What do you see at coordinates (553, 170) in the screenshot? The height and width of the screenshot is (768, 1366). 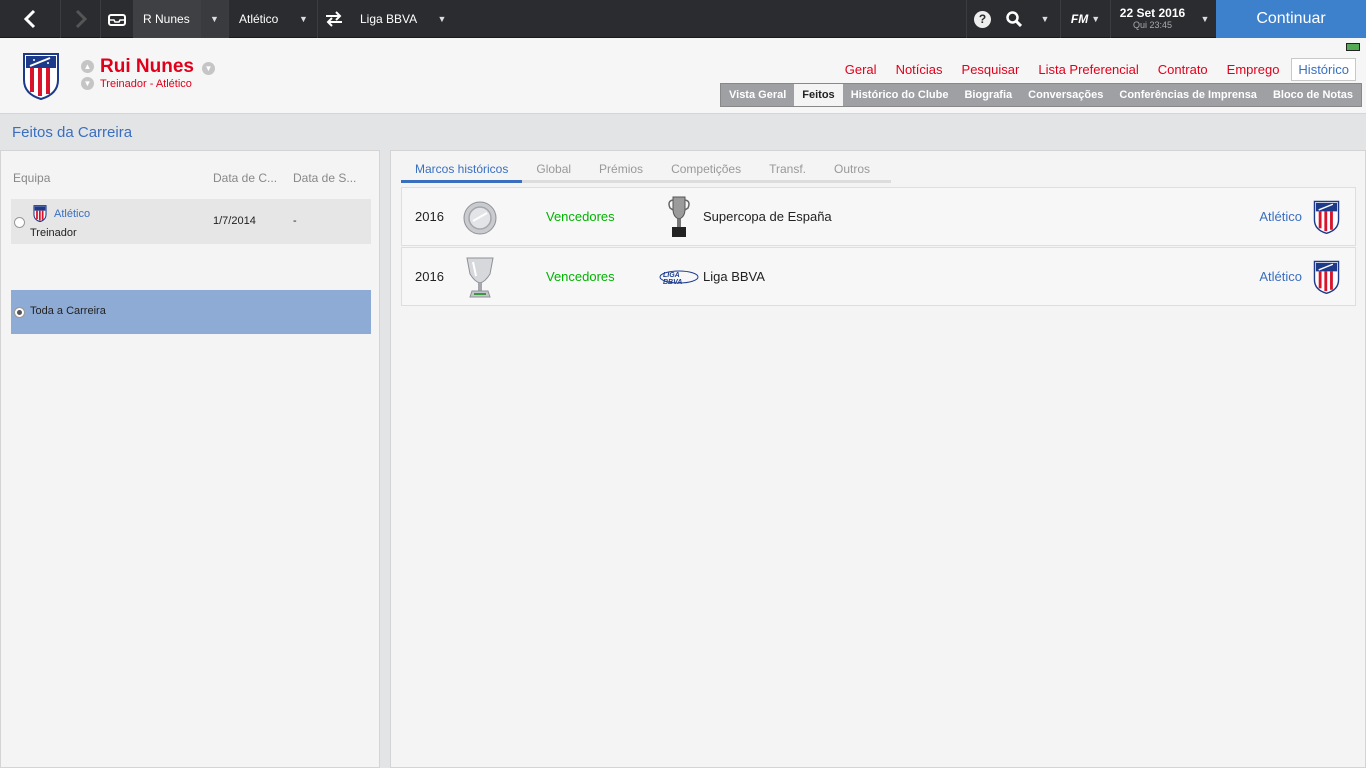 I see `tab-global: Global` at bounding box center [553, 170].